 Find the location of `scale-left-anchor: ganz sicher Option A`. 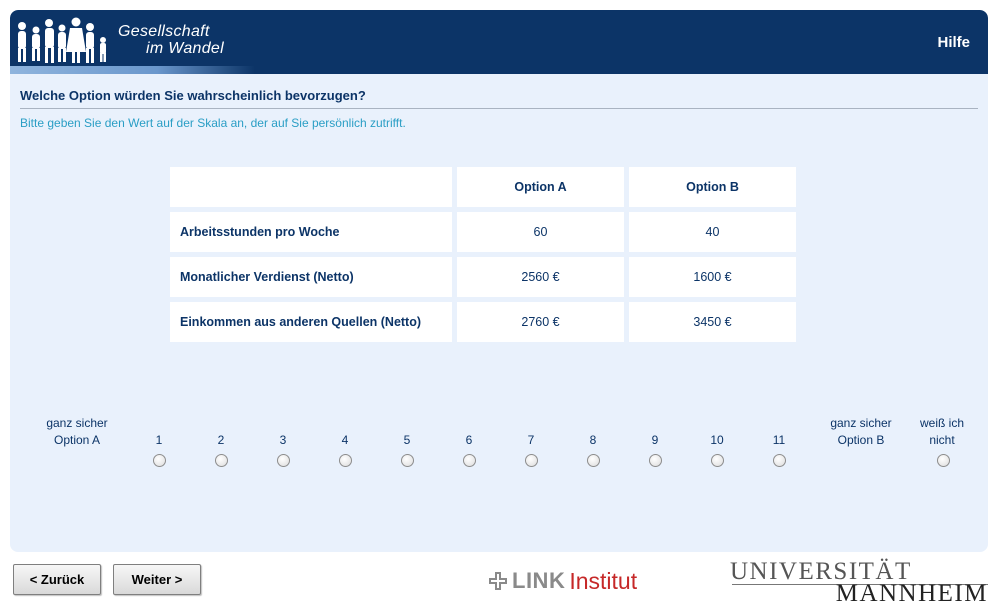

scale-left-anchor: ganz sicher Option A is located at coordinates (77, 432).